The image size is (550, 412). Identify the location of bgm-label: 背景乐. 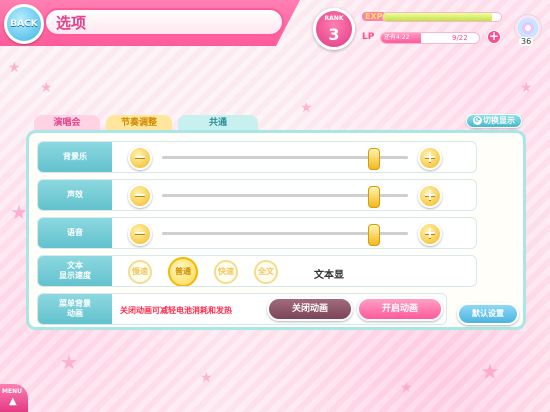
(75, 157).